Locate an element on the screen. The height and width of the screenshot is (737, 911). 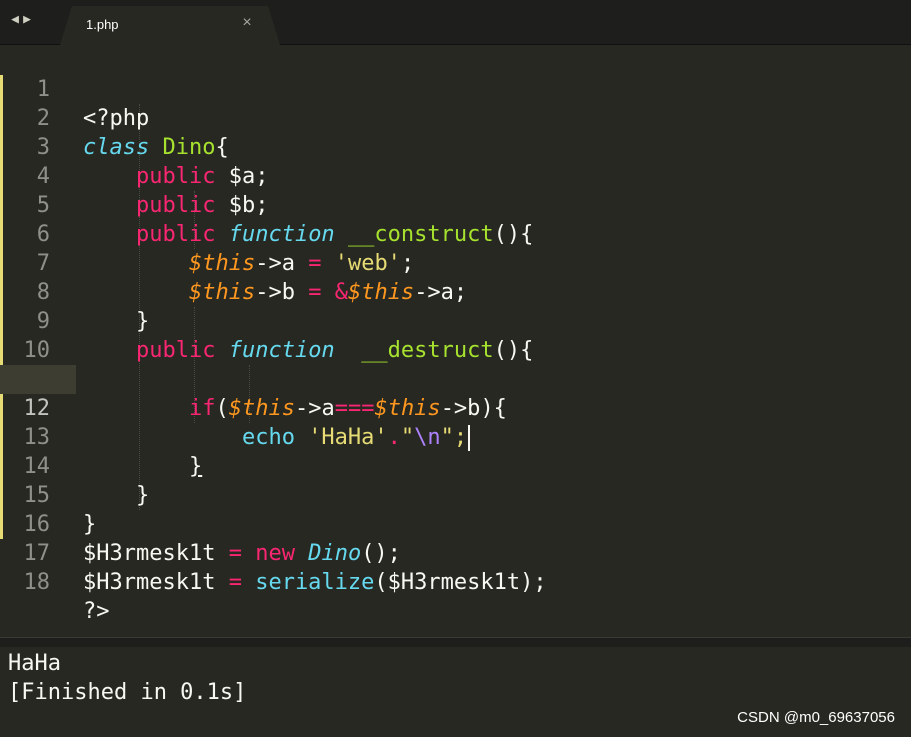
code-line: 9 public function __destruct(){ is located at coordinates (455, 320).